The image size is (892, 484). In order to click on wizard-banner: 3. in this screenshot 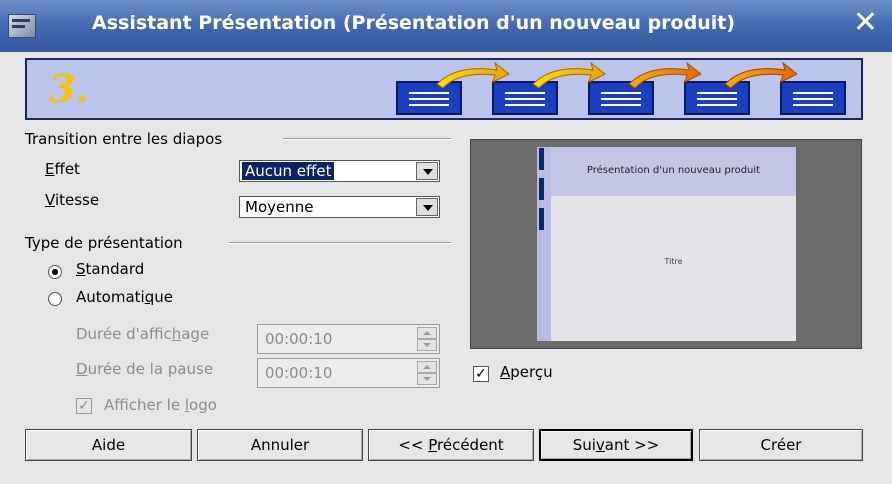, I will do `click(444, 89)`.